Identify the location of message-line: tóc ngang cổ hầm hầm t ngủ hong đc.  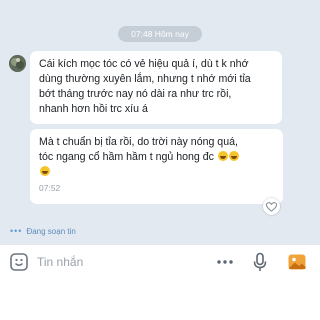
(126, 157).